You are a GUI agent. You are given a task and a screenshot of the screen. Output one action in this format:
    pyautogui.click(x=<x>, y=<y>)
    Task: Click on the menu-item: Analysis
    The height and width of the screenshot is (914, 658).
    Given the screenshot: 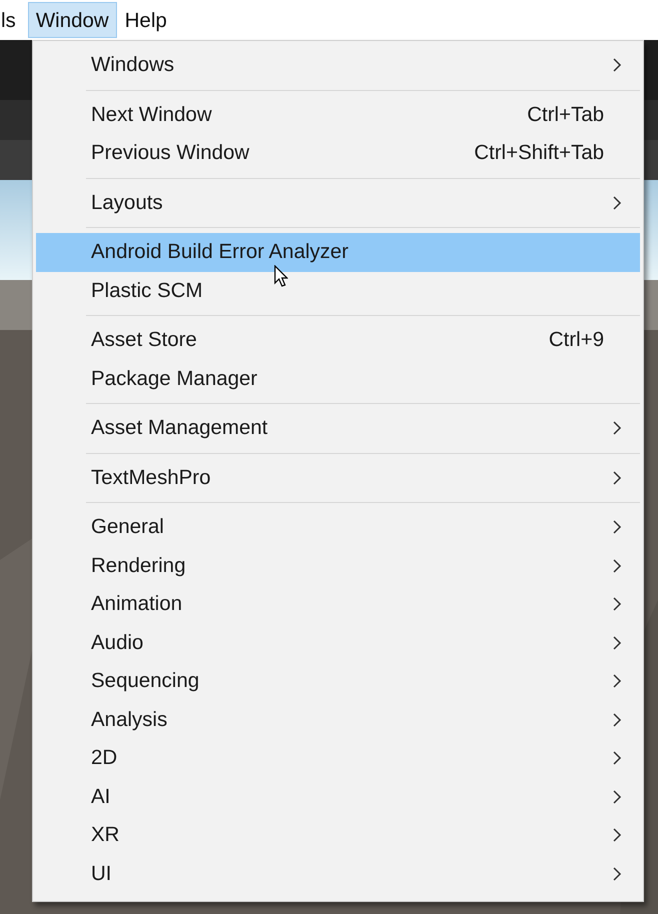 What is the action you would take?
    pyautogui.click(x=338, y=719)
    